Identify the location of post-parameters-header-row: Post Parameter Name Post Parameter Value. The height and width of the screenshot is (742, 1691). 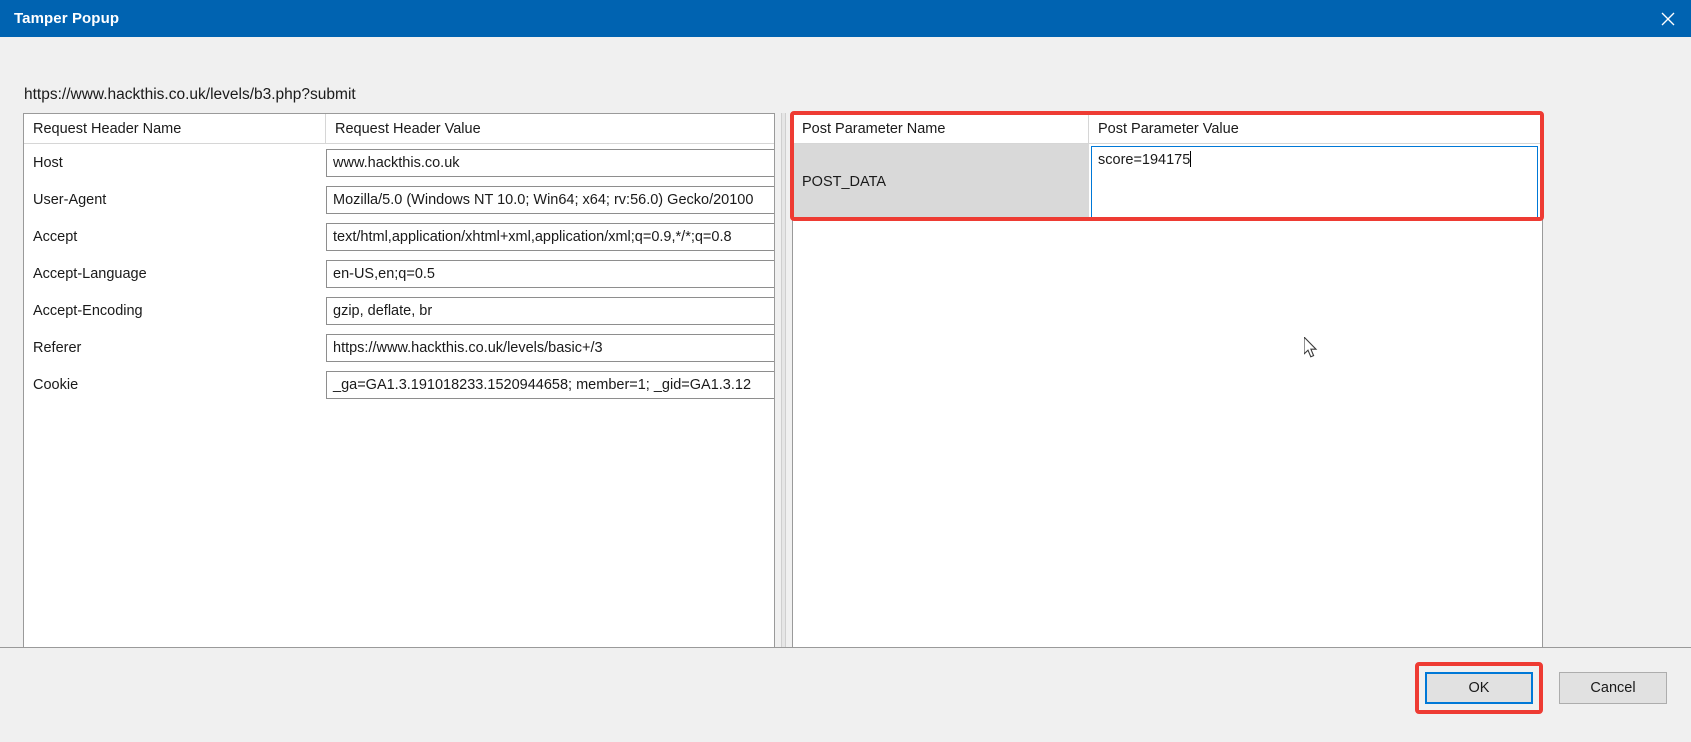
(1167, 129).